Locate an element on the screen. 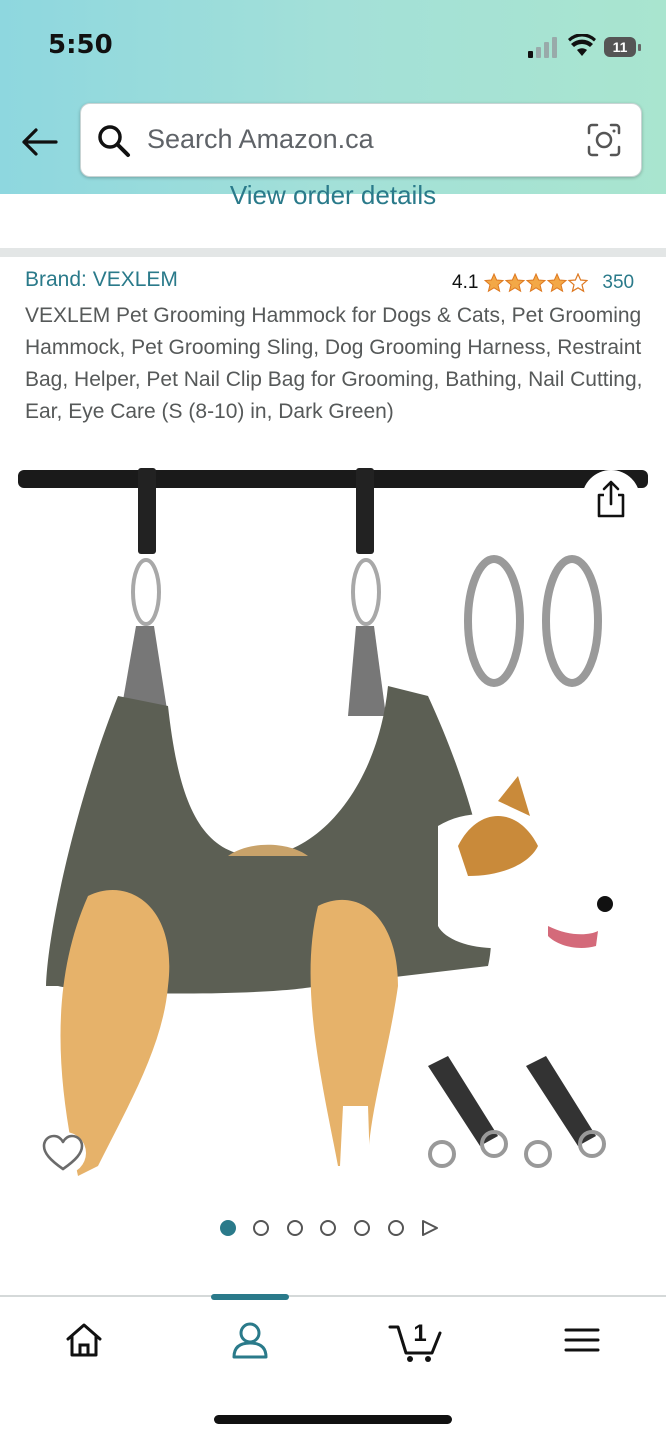 The image size is (666, 1440). heart-icon is located at coordinates (63, 1152).